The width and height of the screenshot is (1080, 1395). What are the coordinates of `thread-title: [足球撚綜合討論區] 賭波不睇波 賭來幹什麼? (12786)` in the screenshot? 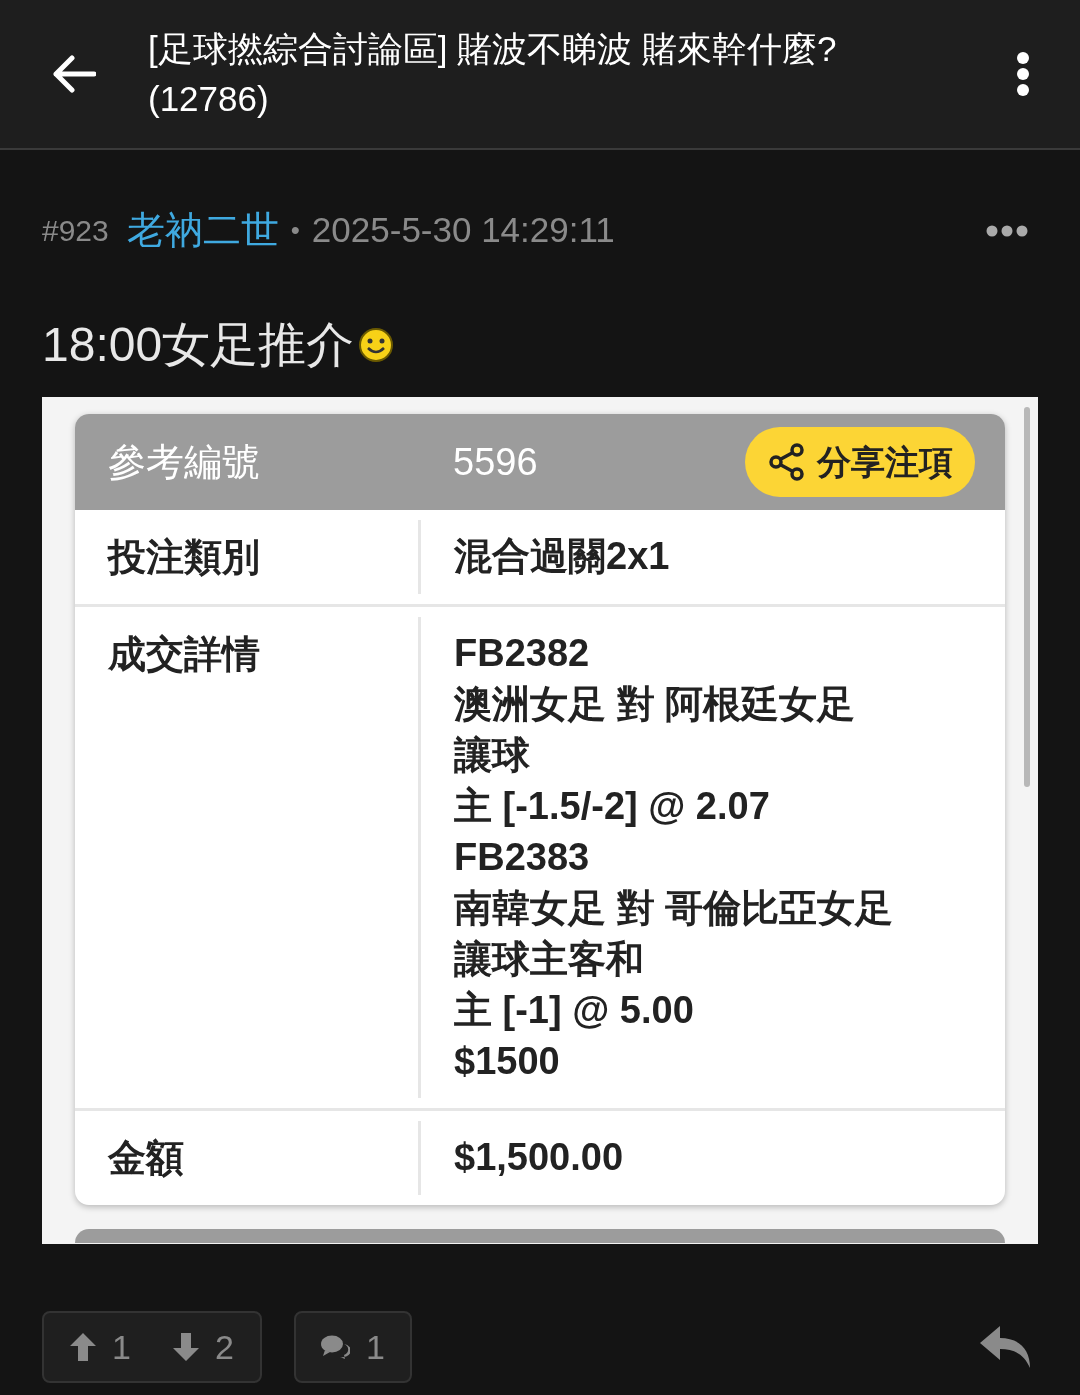 It's located at (493, 74).